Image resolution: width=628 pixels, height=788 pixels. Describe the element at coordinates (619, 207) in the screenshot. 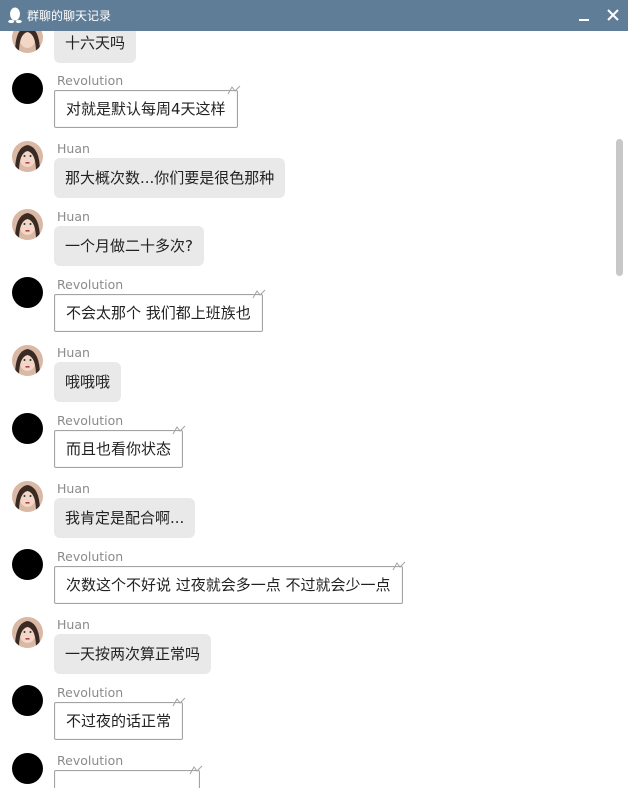

I see `vertical-scrollbar` at that location.